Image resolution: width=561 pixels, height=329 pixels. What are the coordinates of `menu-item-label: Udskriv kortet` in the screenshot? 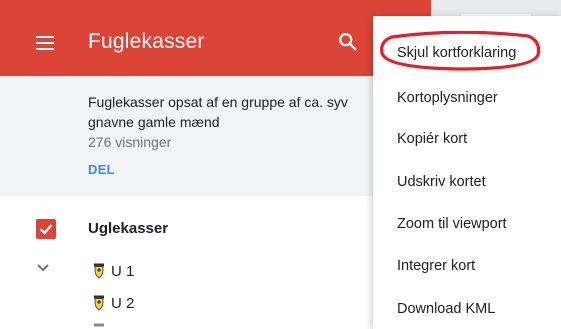 It's located at (441, 182).